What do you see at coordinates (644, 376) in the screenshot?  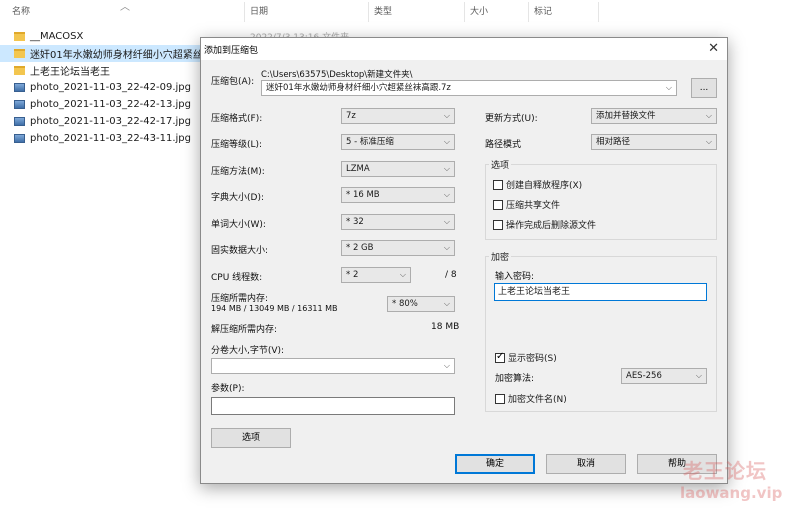 I see `enc-method-value: AES-256` at bounding box center [644, 376].